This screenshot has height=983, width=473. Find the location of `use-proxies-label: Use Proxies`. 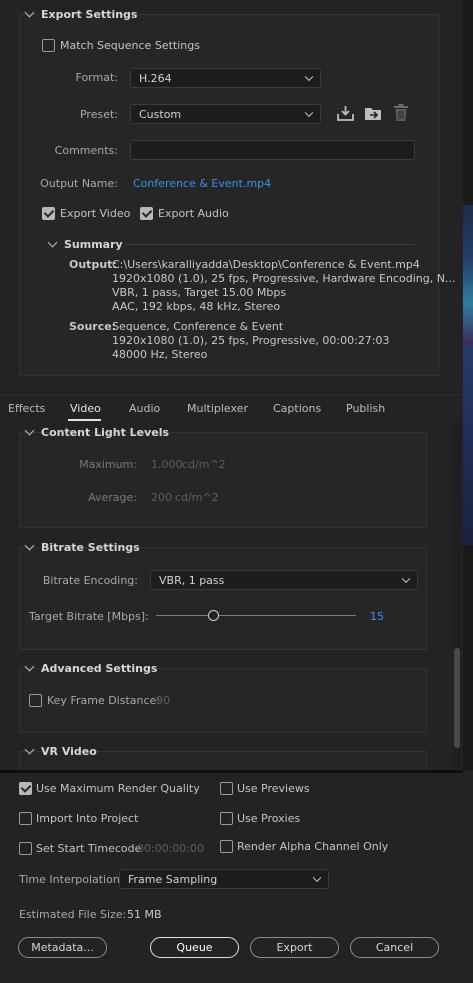

use-proxies-label: Use Proxies is located at coordinates (269, 818).